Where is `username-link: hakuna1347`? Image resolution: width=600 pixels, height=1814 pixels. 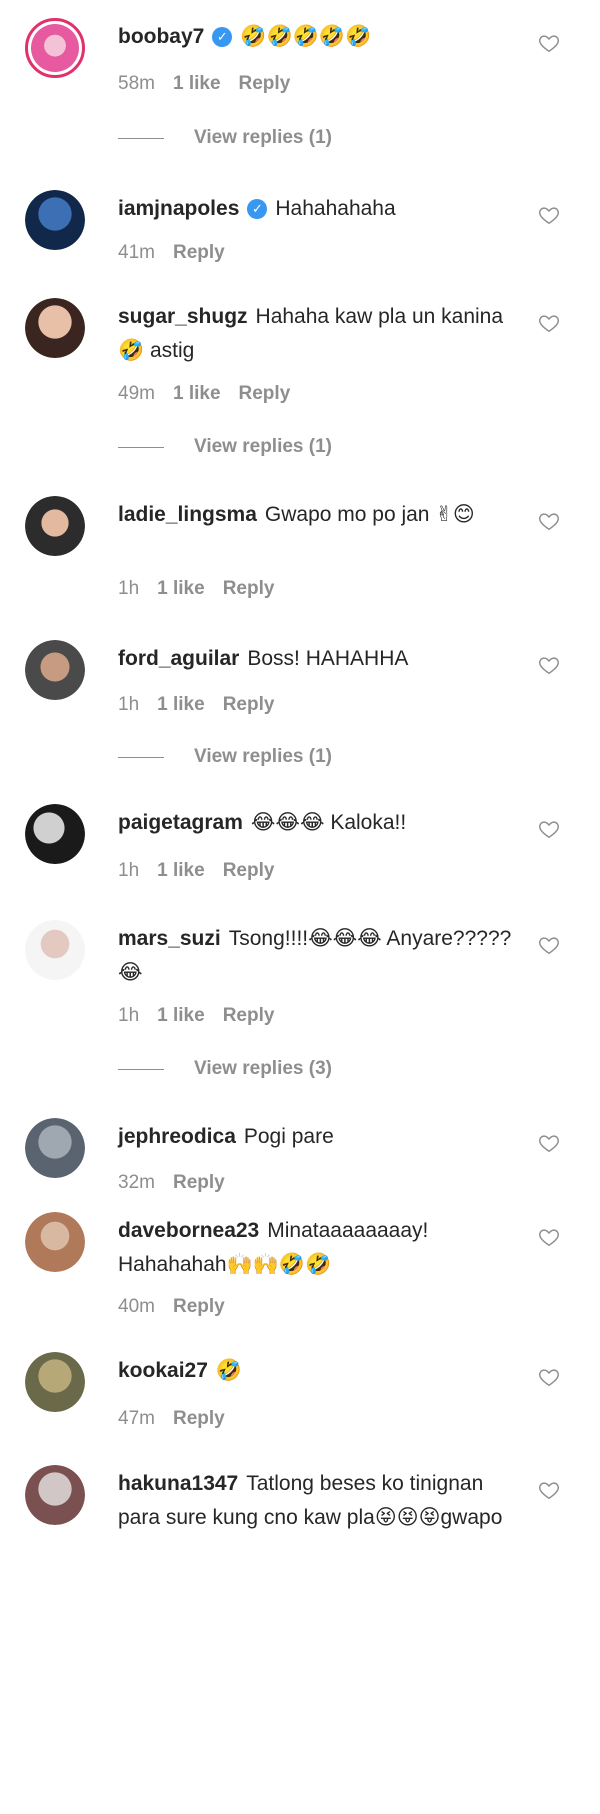
username-link: hakuna1347 is located at coordinates (178, 1483).